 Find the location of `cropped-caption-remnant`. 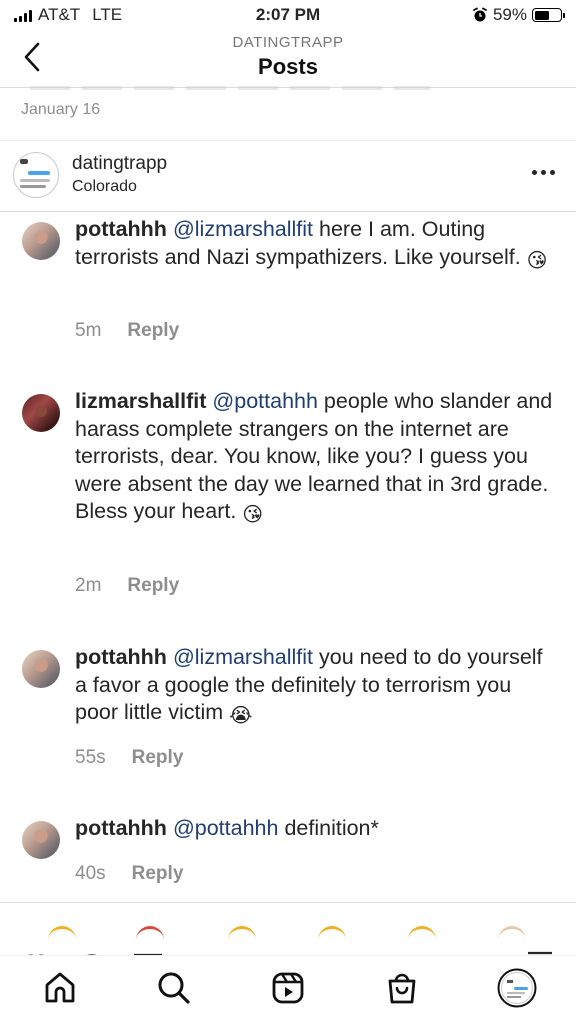

cropped-caption-remnant is located at coordinates (230, 88).